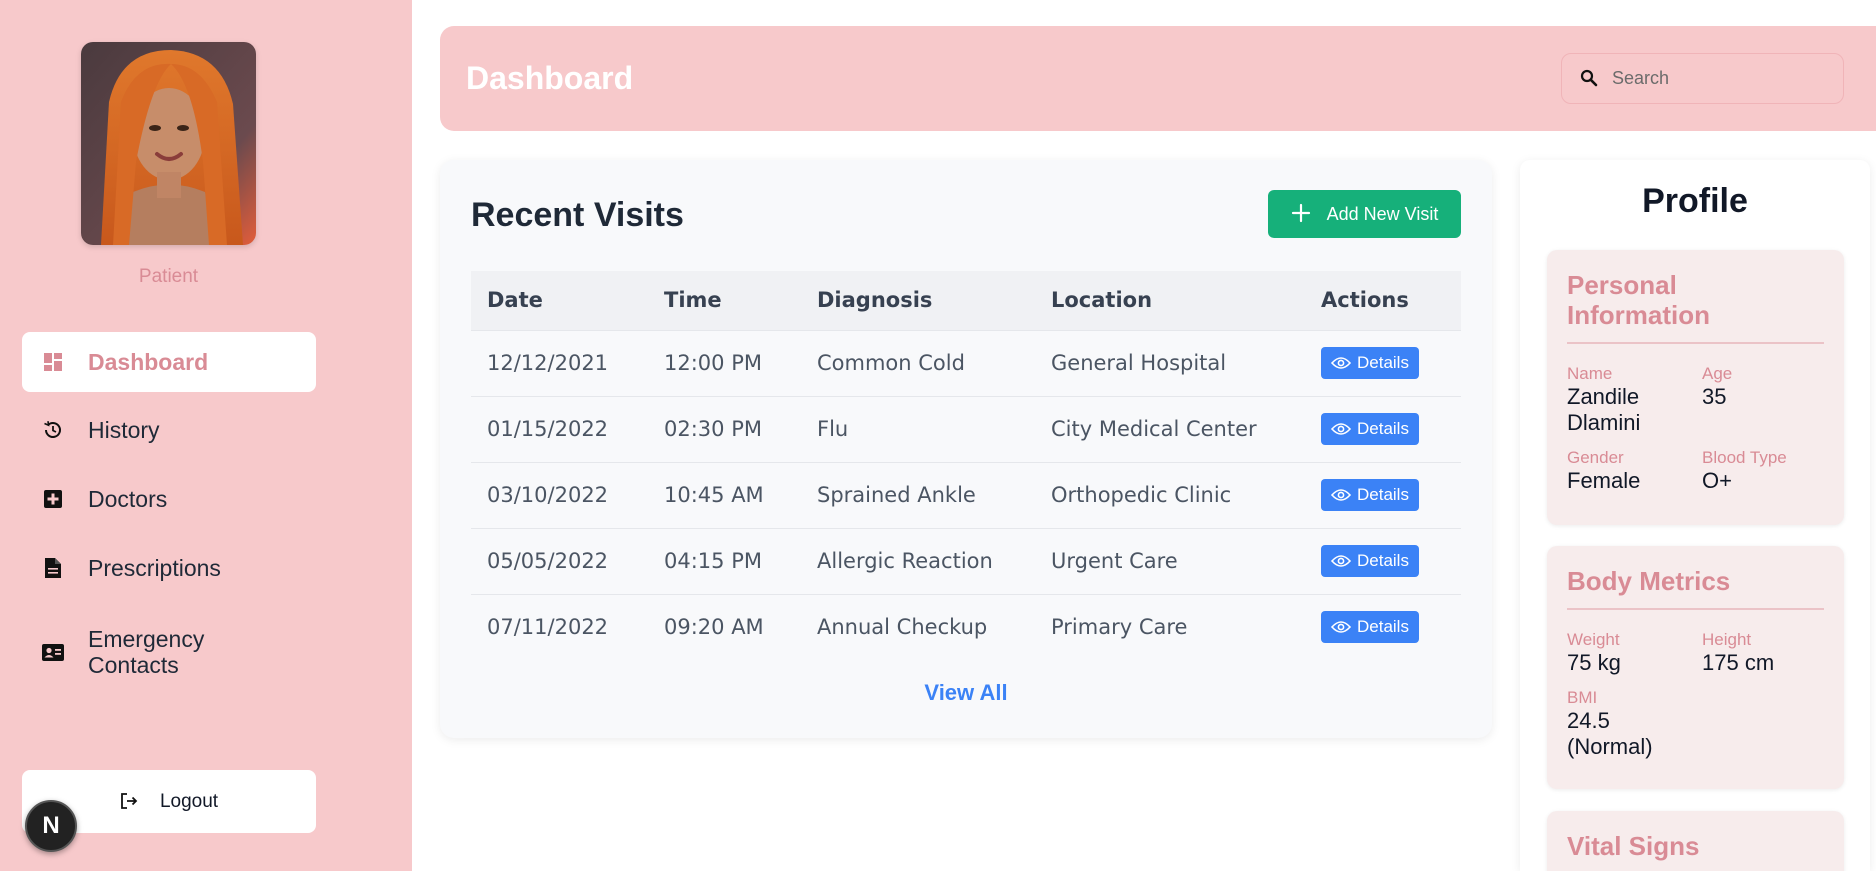 This screenshot has width=1876, height=871. I want to click on cell-time: 02:30 PM, so click(724, 429).